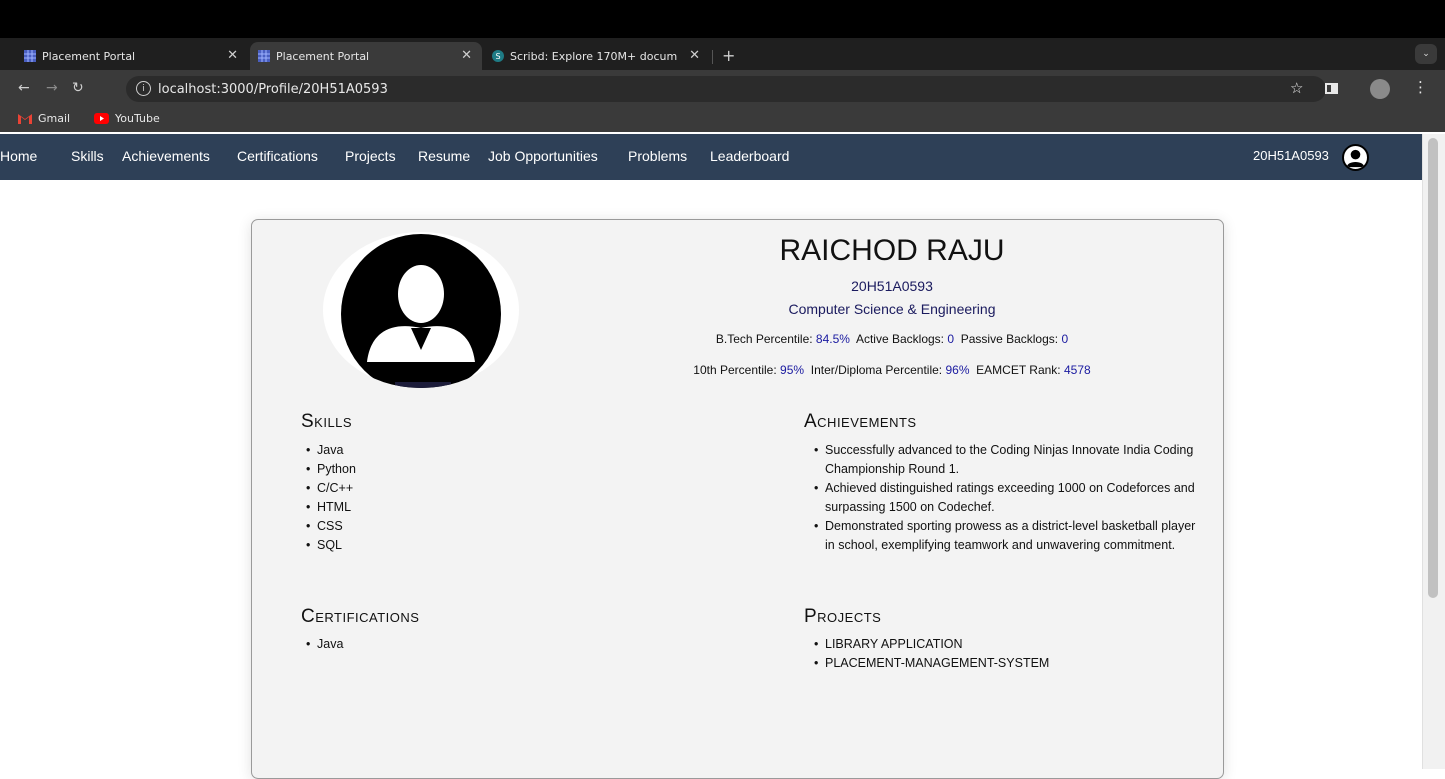  I want to click on passive-backlogs-label: Passive Backlogs:, so click(1009, 339).